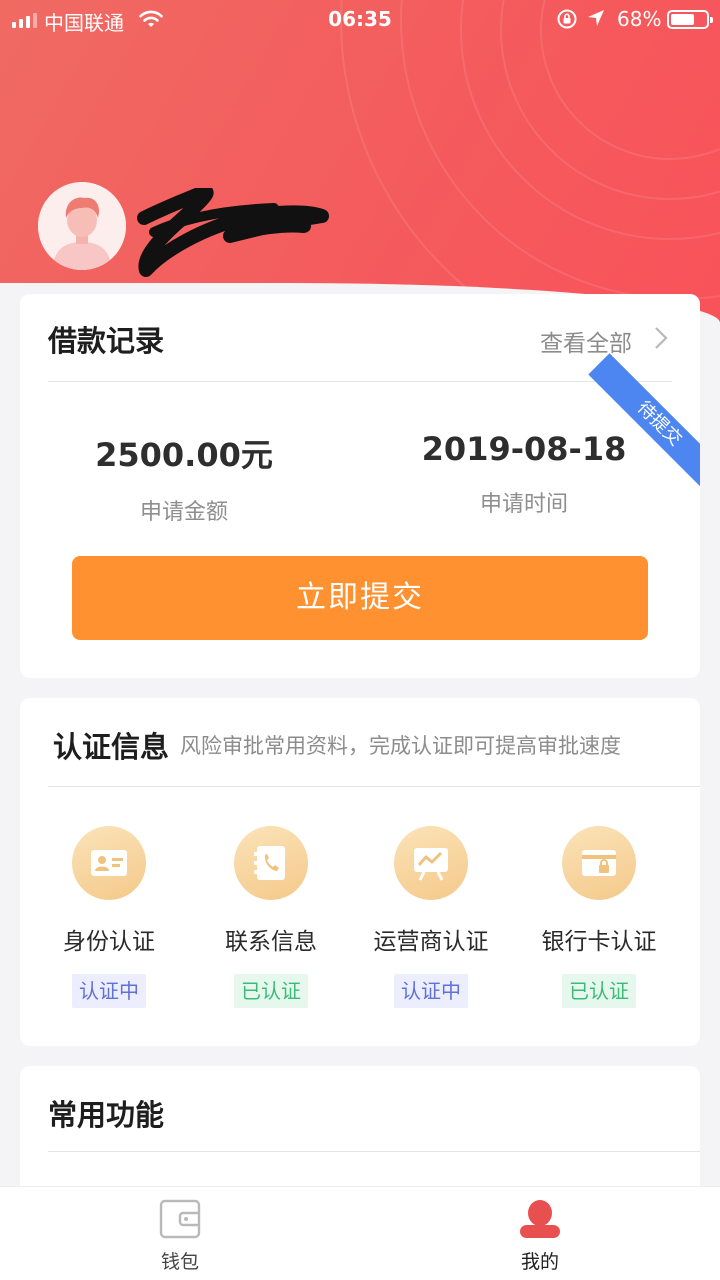 Image resolution: width=720 pixels, height=1280 pixels. I want to click on auth-item-contact: 联系信息 已认证, so click(271, 917).